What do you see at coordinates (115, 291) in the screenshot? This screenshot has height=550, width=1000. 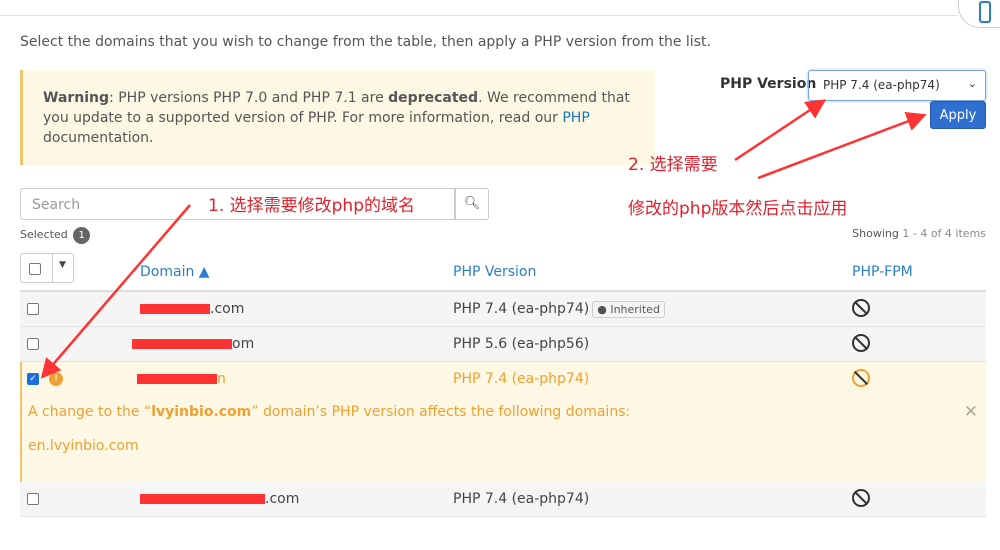 I see `arrow-to-checkbox` at bounding box center [115, 291].